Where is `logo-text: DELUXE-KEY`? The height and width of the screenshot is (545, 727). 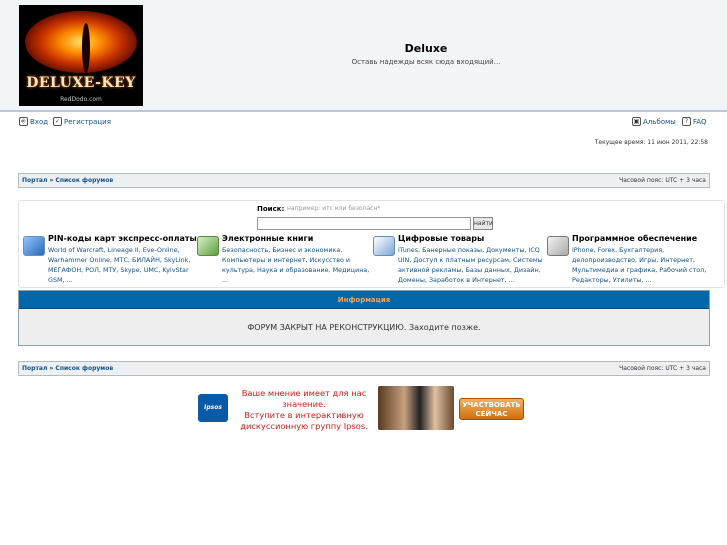 logo-text: DELUXE-KEY is located at coordinates (81, 83).